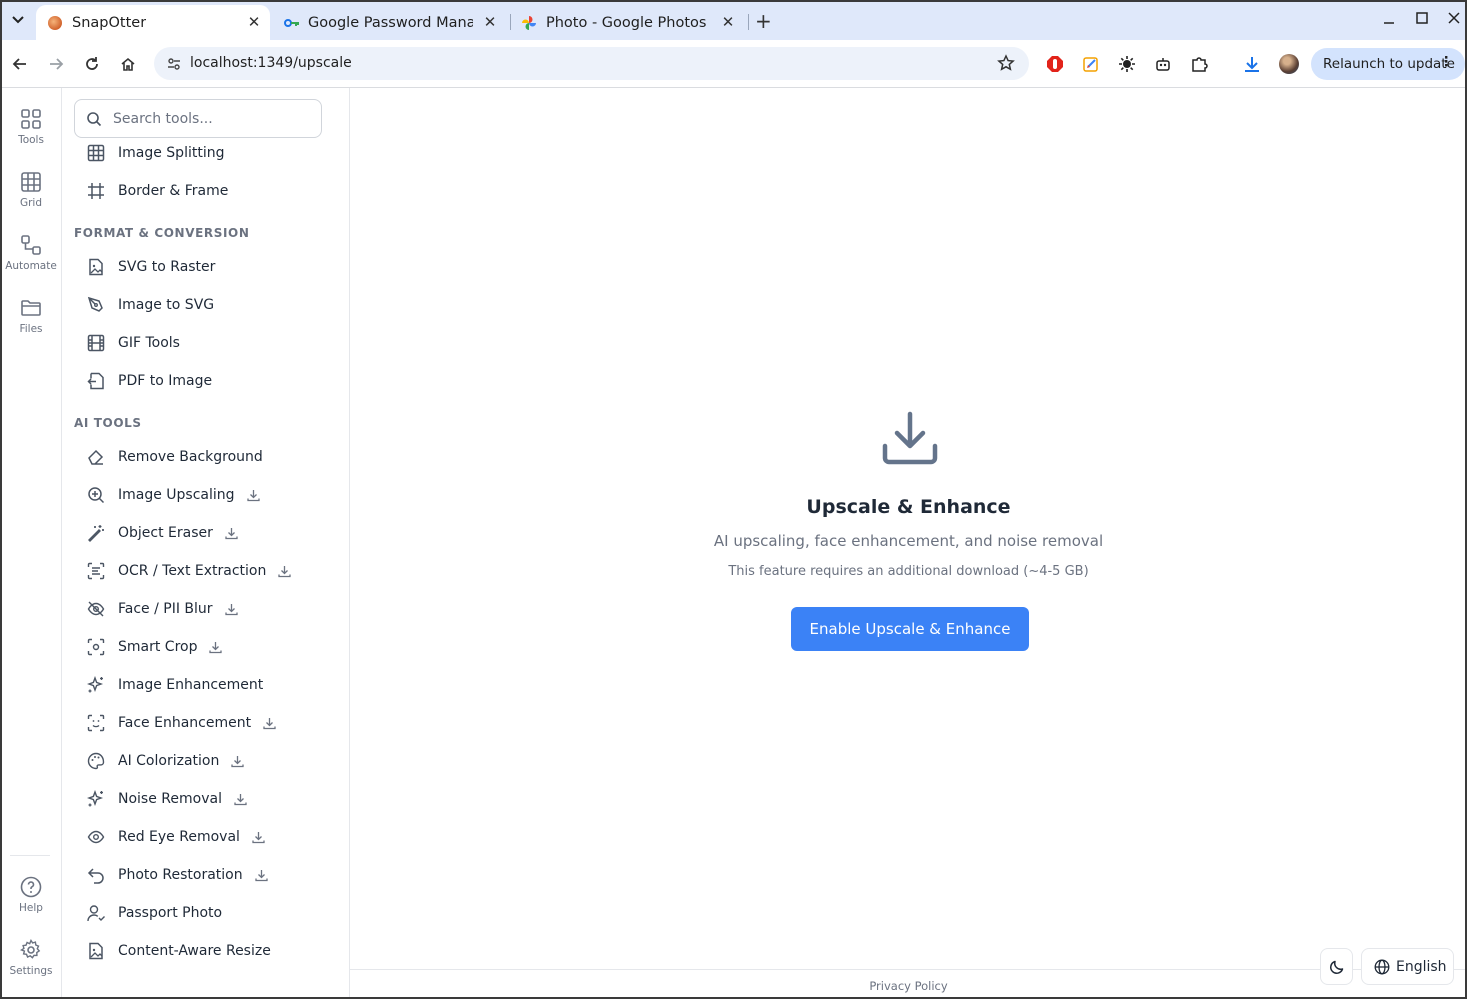  Describe the element at coordinates (1407, 966) in the screenshot. I see `language-selector: English` at that location.